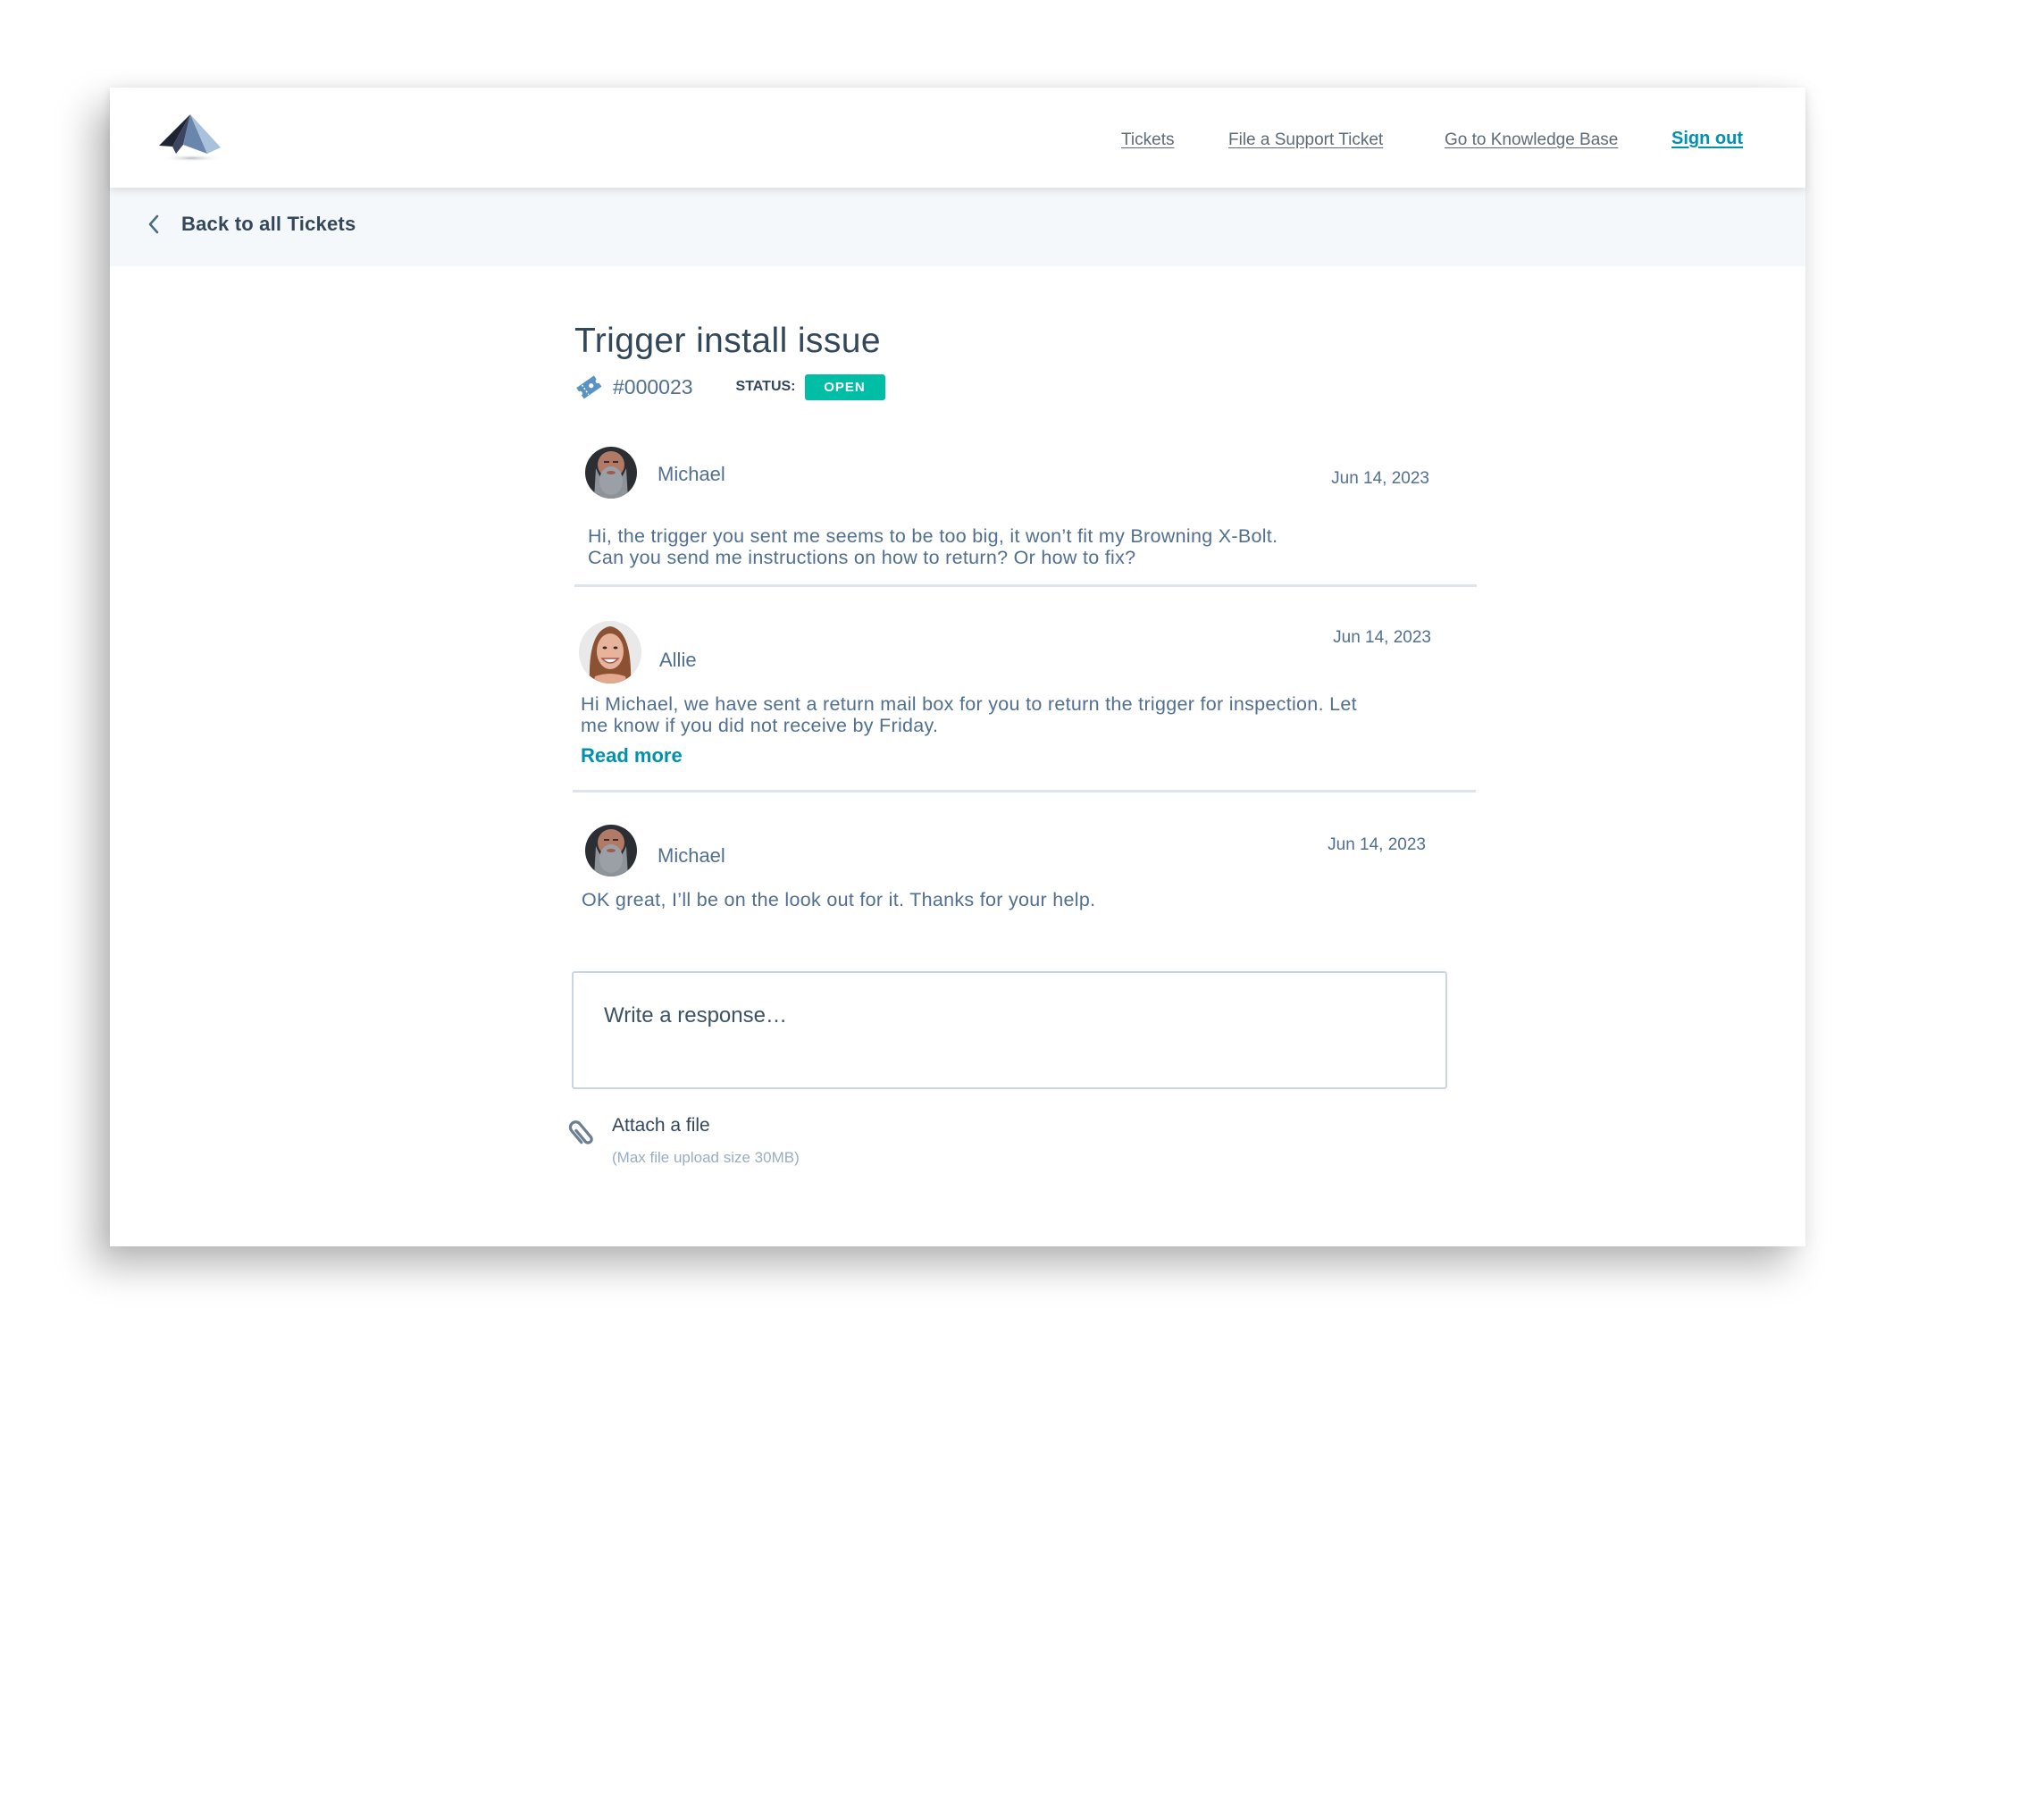 This screenshot has width=2044, height=1803. I want to click on chevron-left-icon, so click(153, 224).